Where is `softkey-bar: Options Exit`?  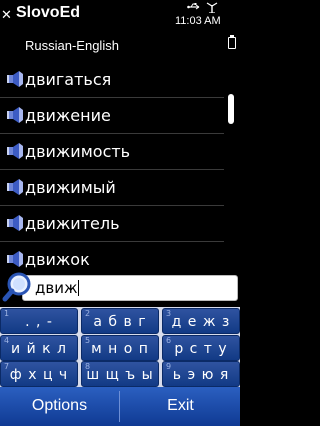 softkey-bar: Options Exit is located at coordinates (120, 406).